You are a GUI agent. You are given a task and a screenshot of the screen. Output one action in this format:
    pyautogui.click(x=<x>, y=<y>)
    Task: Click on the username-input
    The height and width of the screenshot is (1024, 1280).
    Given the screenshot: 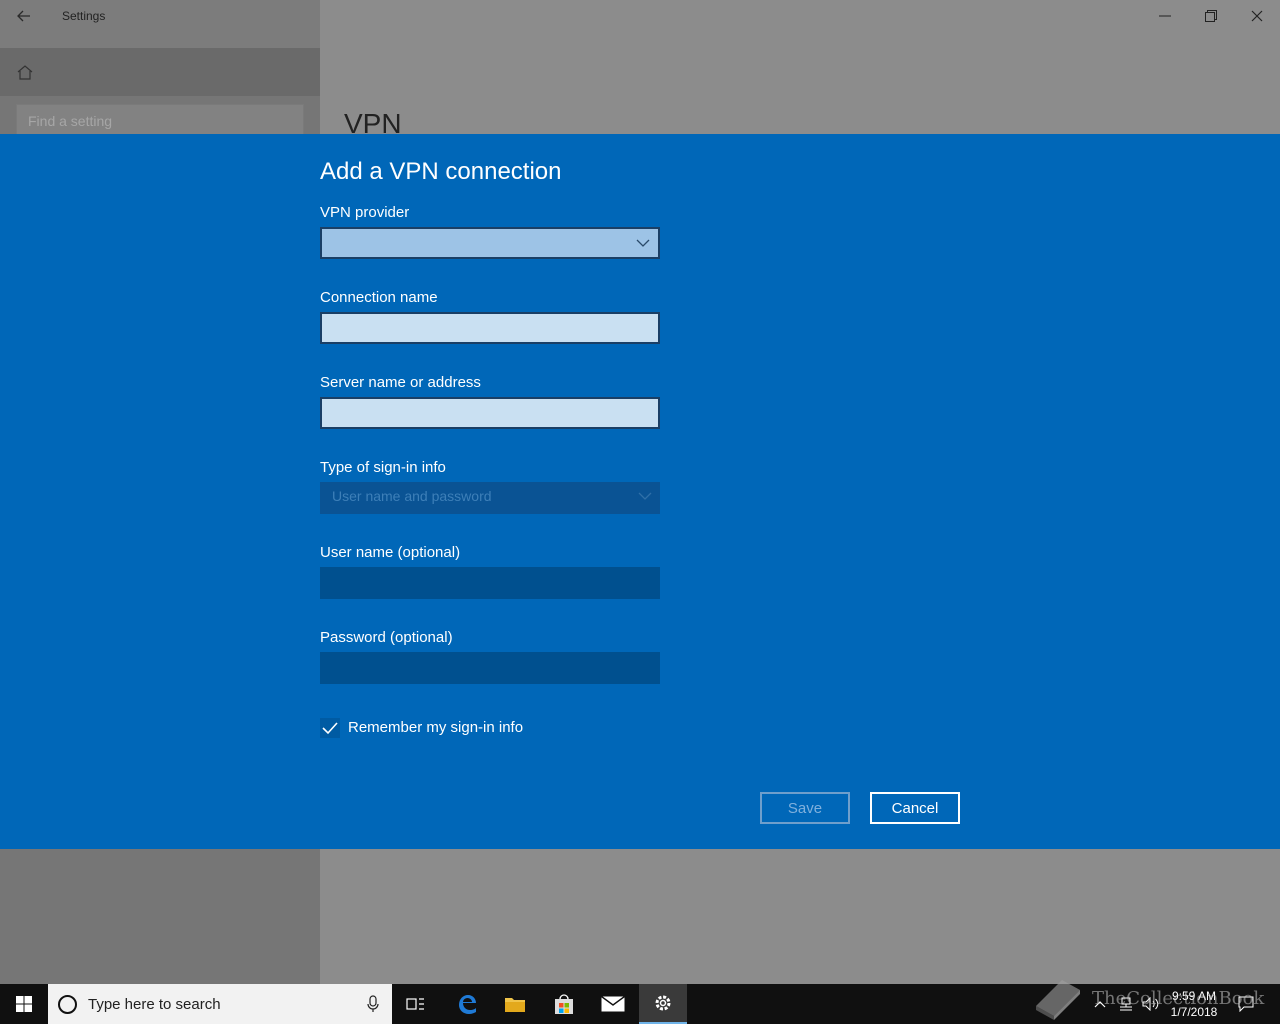 What is the action you would take?
    pyautogui.click(x=490, y=583)
    